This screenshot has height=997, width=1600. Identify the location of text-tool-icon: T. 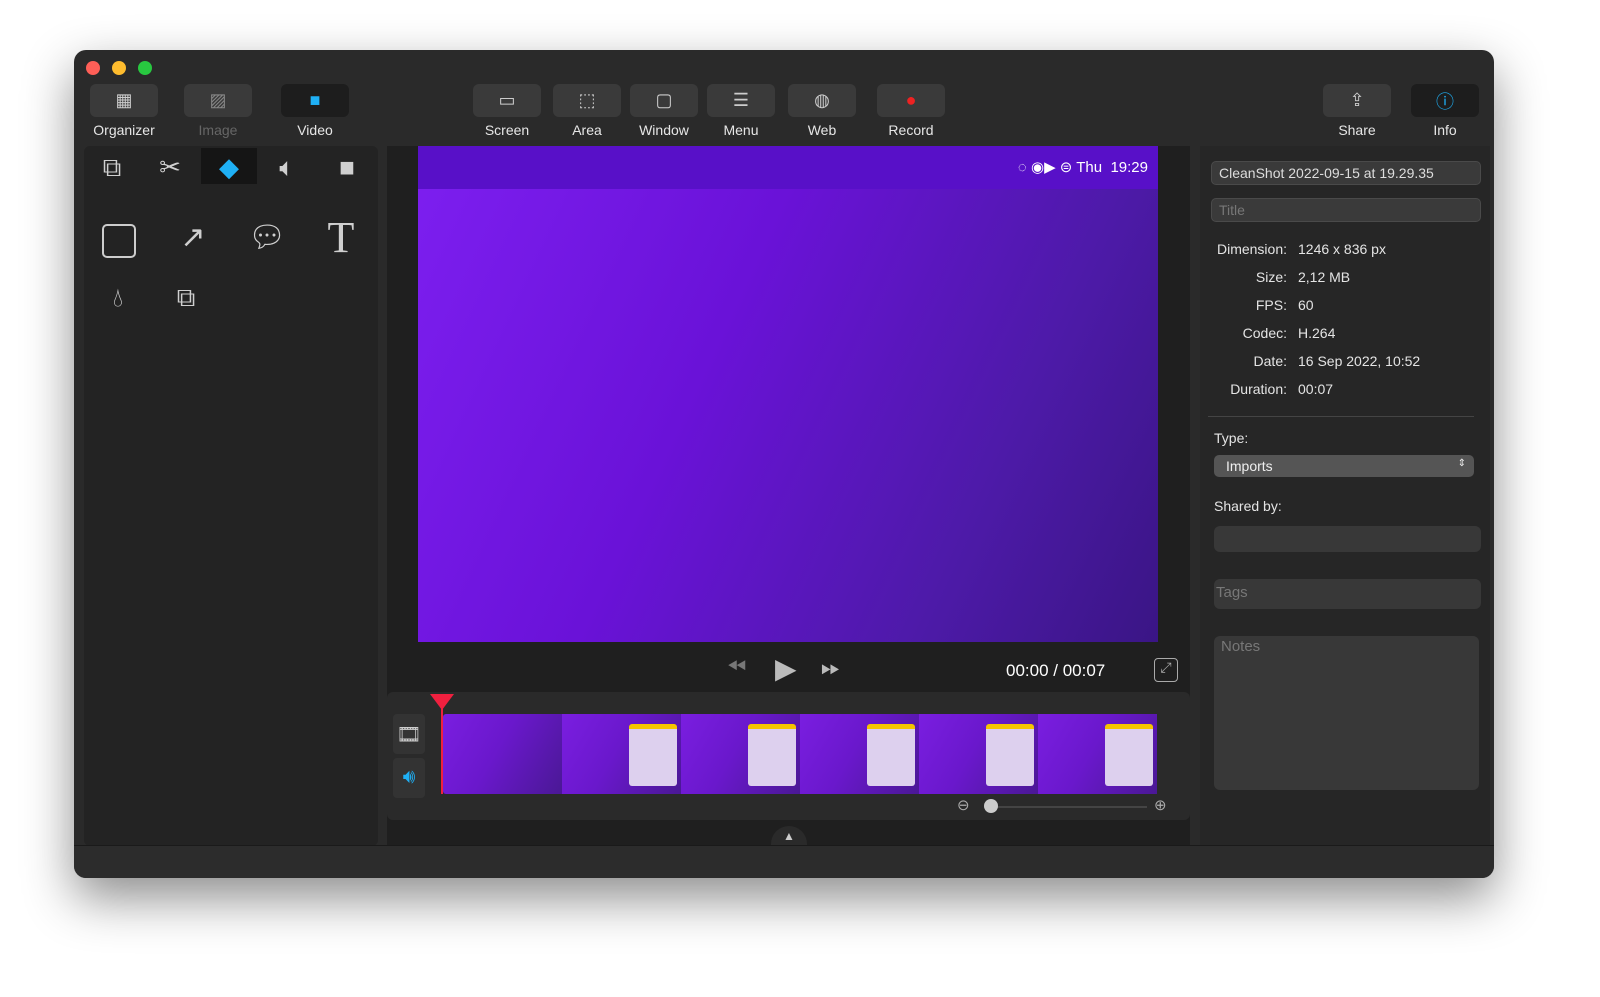
(341, 237).